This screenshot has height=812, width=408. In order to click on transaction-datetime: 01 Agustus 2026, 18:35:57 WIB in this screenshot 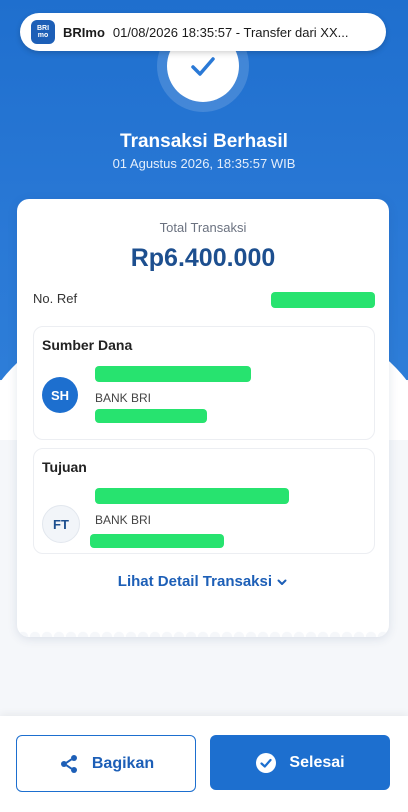, I will do `click(204, 163)`.